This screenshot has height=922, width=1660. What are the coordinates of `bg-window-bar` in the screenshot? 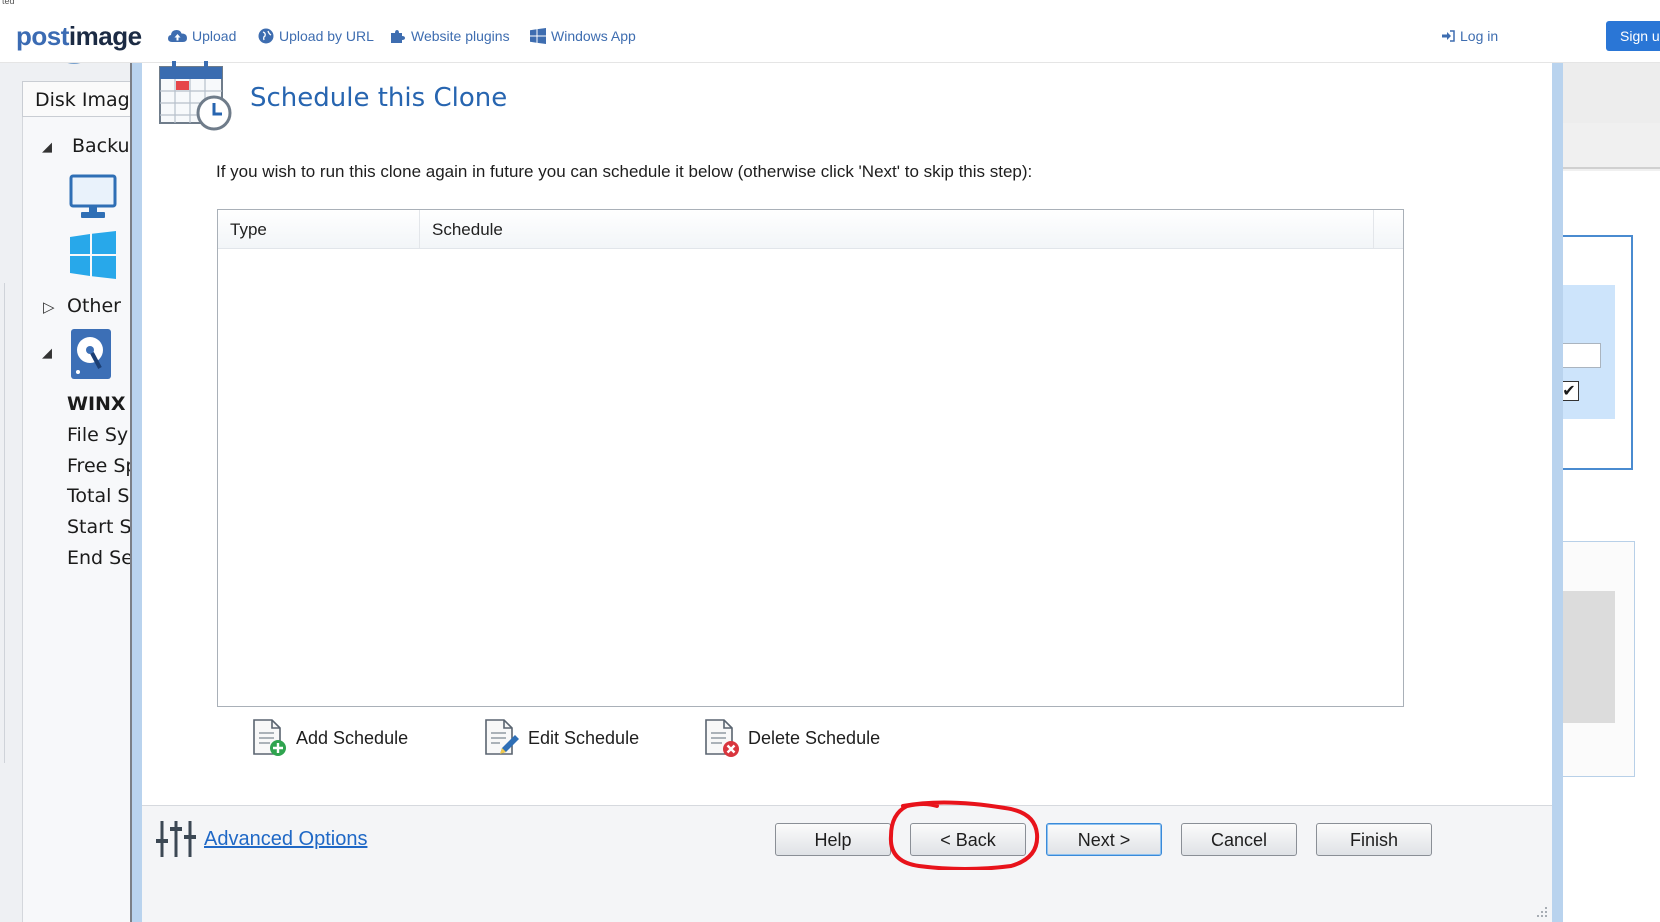 It's located at (1611, 93).